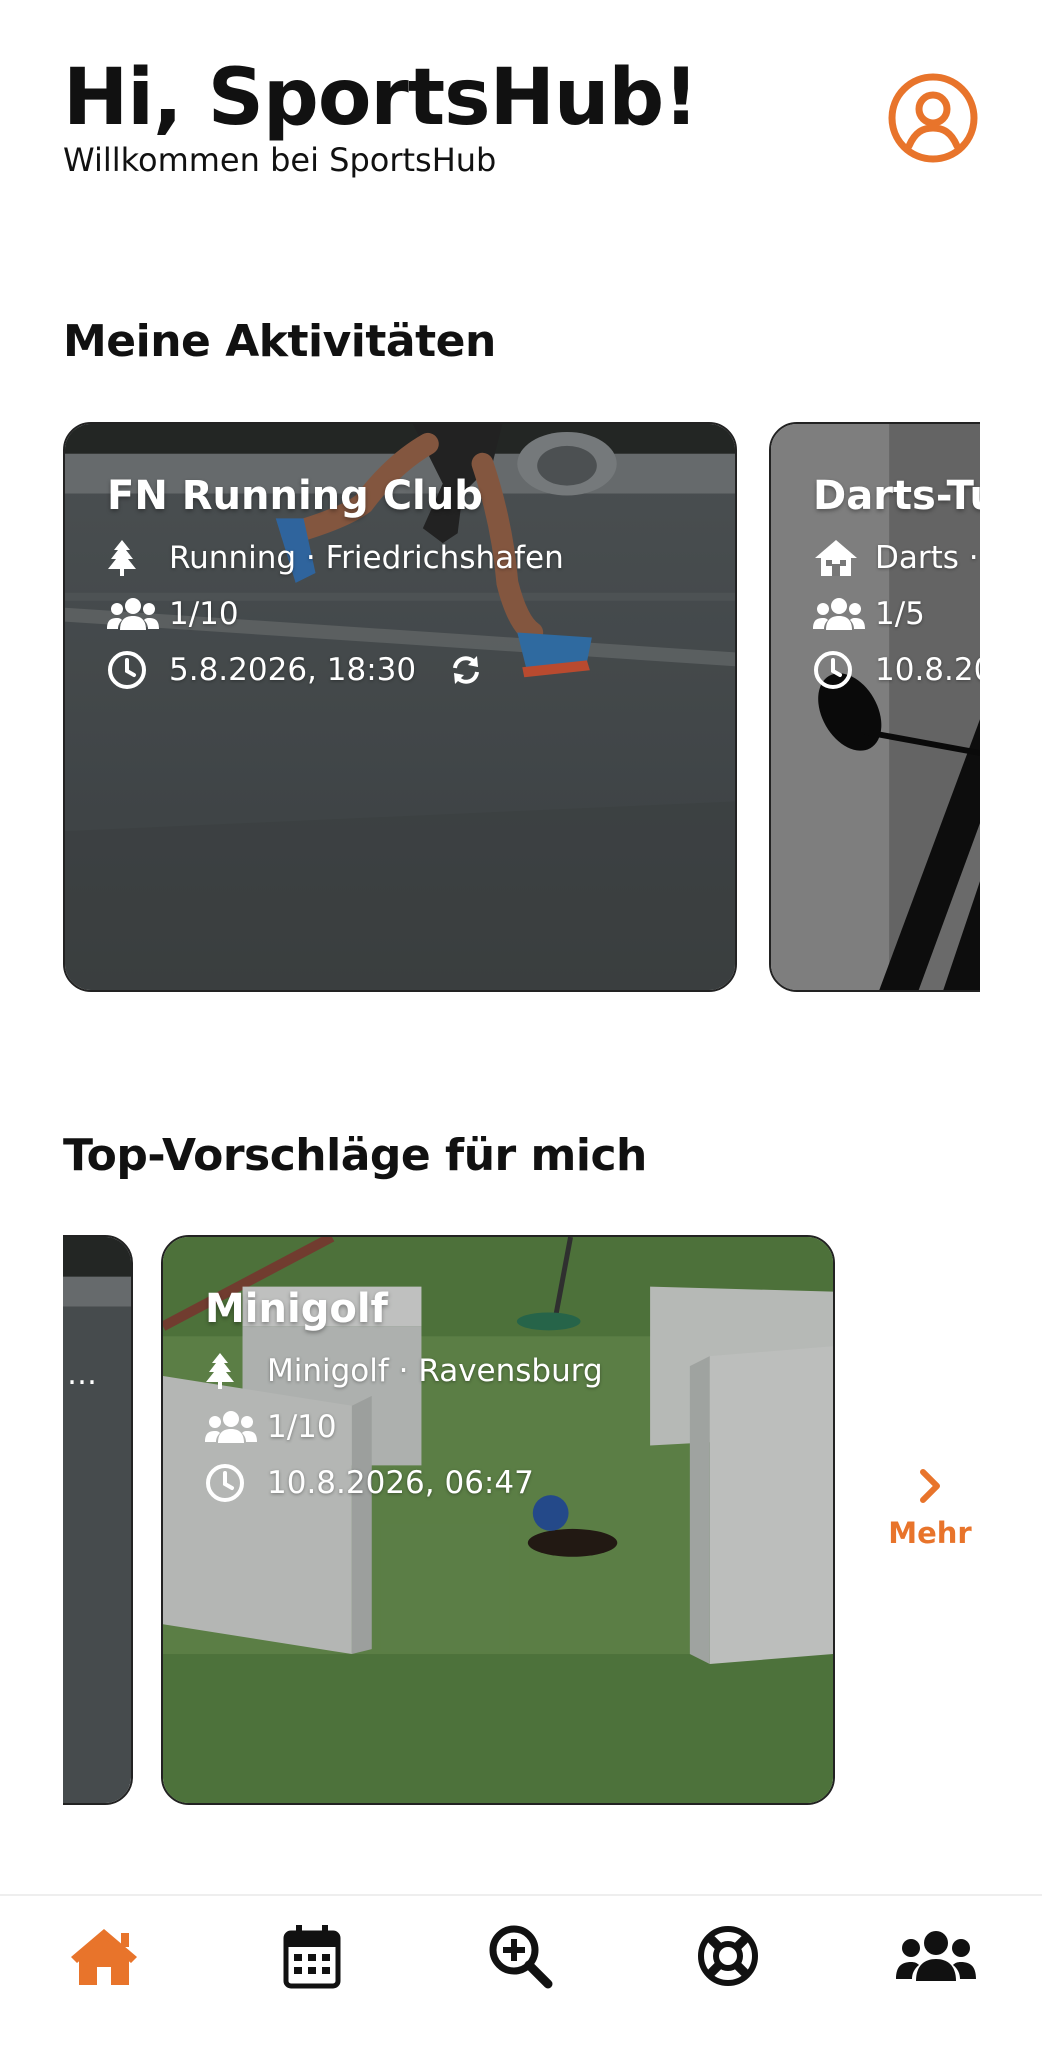 Image resolution: width=1042 pixels, height=2048 pixels. What do you see at coordinates (279, 341) in the screenshot?
I see `section-title-my-activities: Meine Aktivitäten` at bounding box center [279, 341].